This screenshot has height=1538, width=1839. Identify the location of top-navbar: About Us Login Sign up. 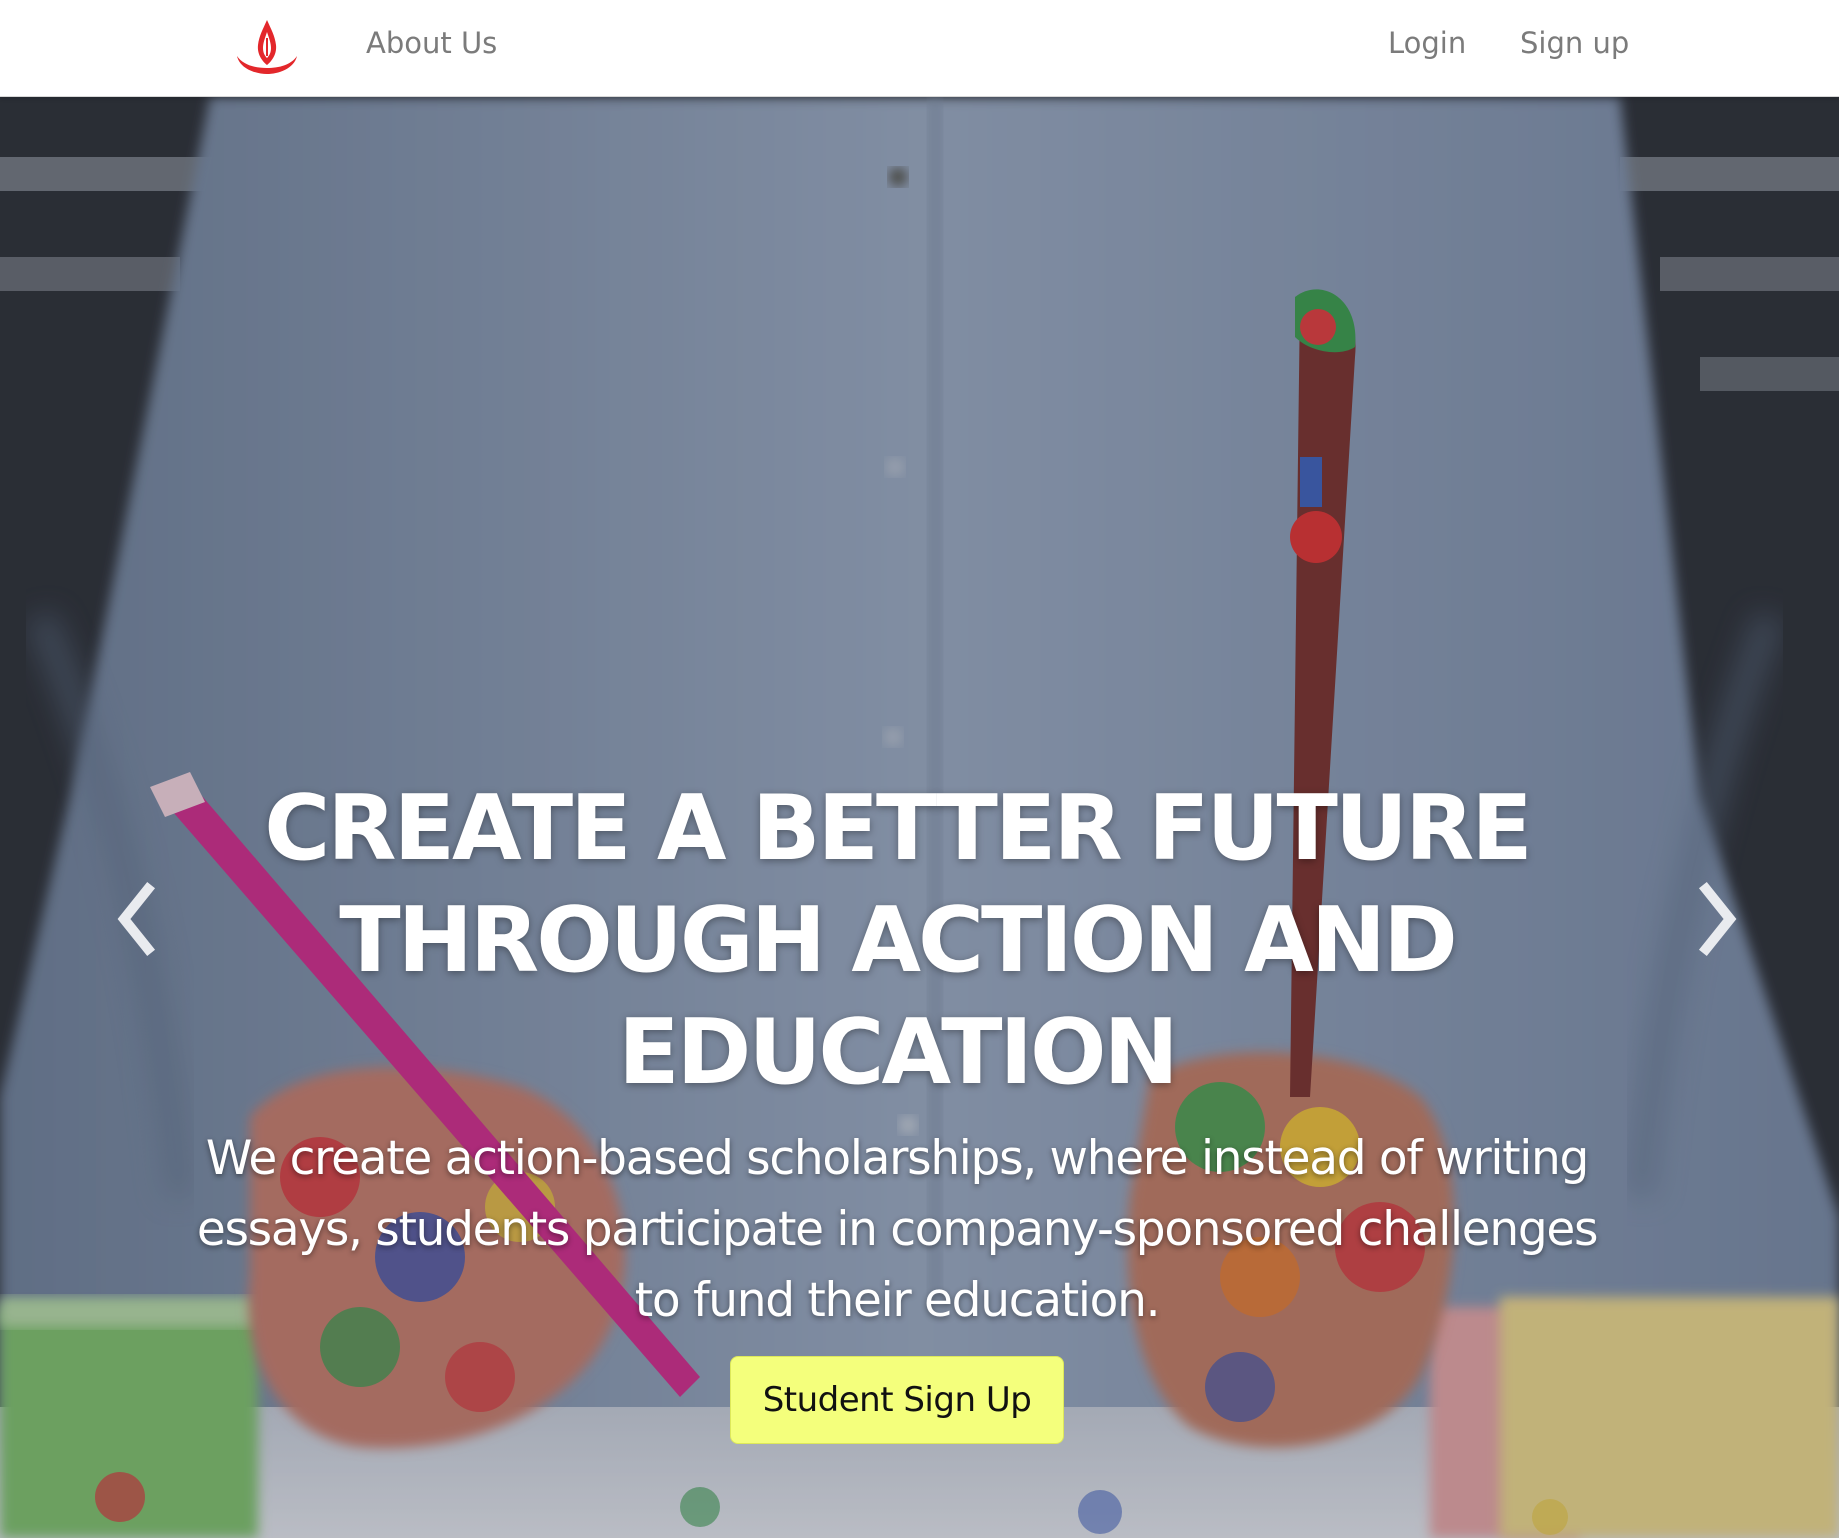
(919, 48).